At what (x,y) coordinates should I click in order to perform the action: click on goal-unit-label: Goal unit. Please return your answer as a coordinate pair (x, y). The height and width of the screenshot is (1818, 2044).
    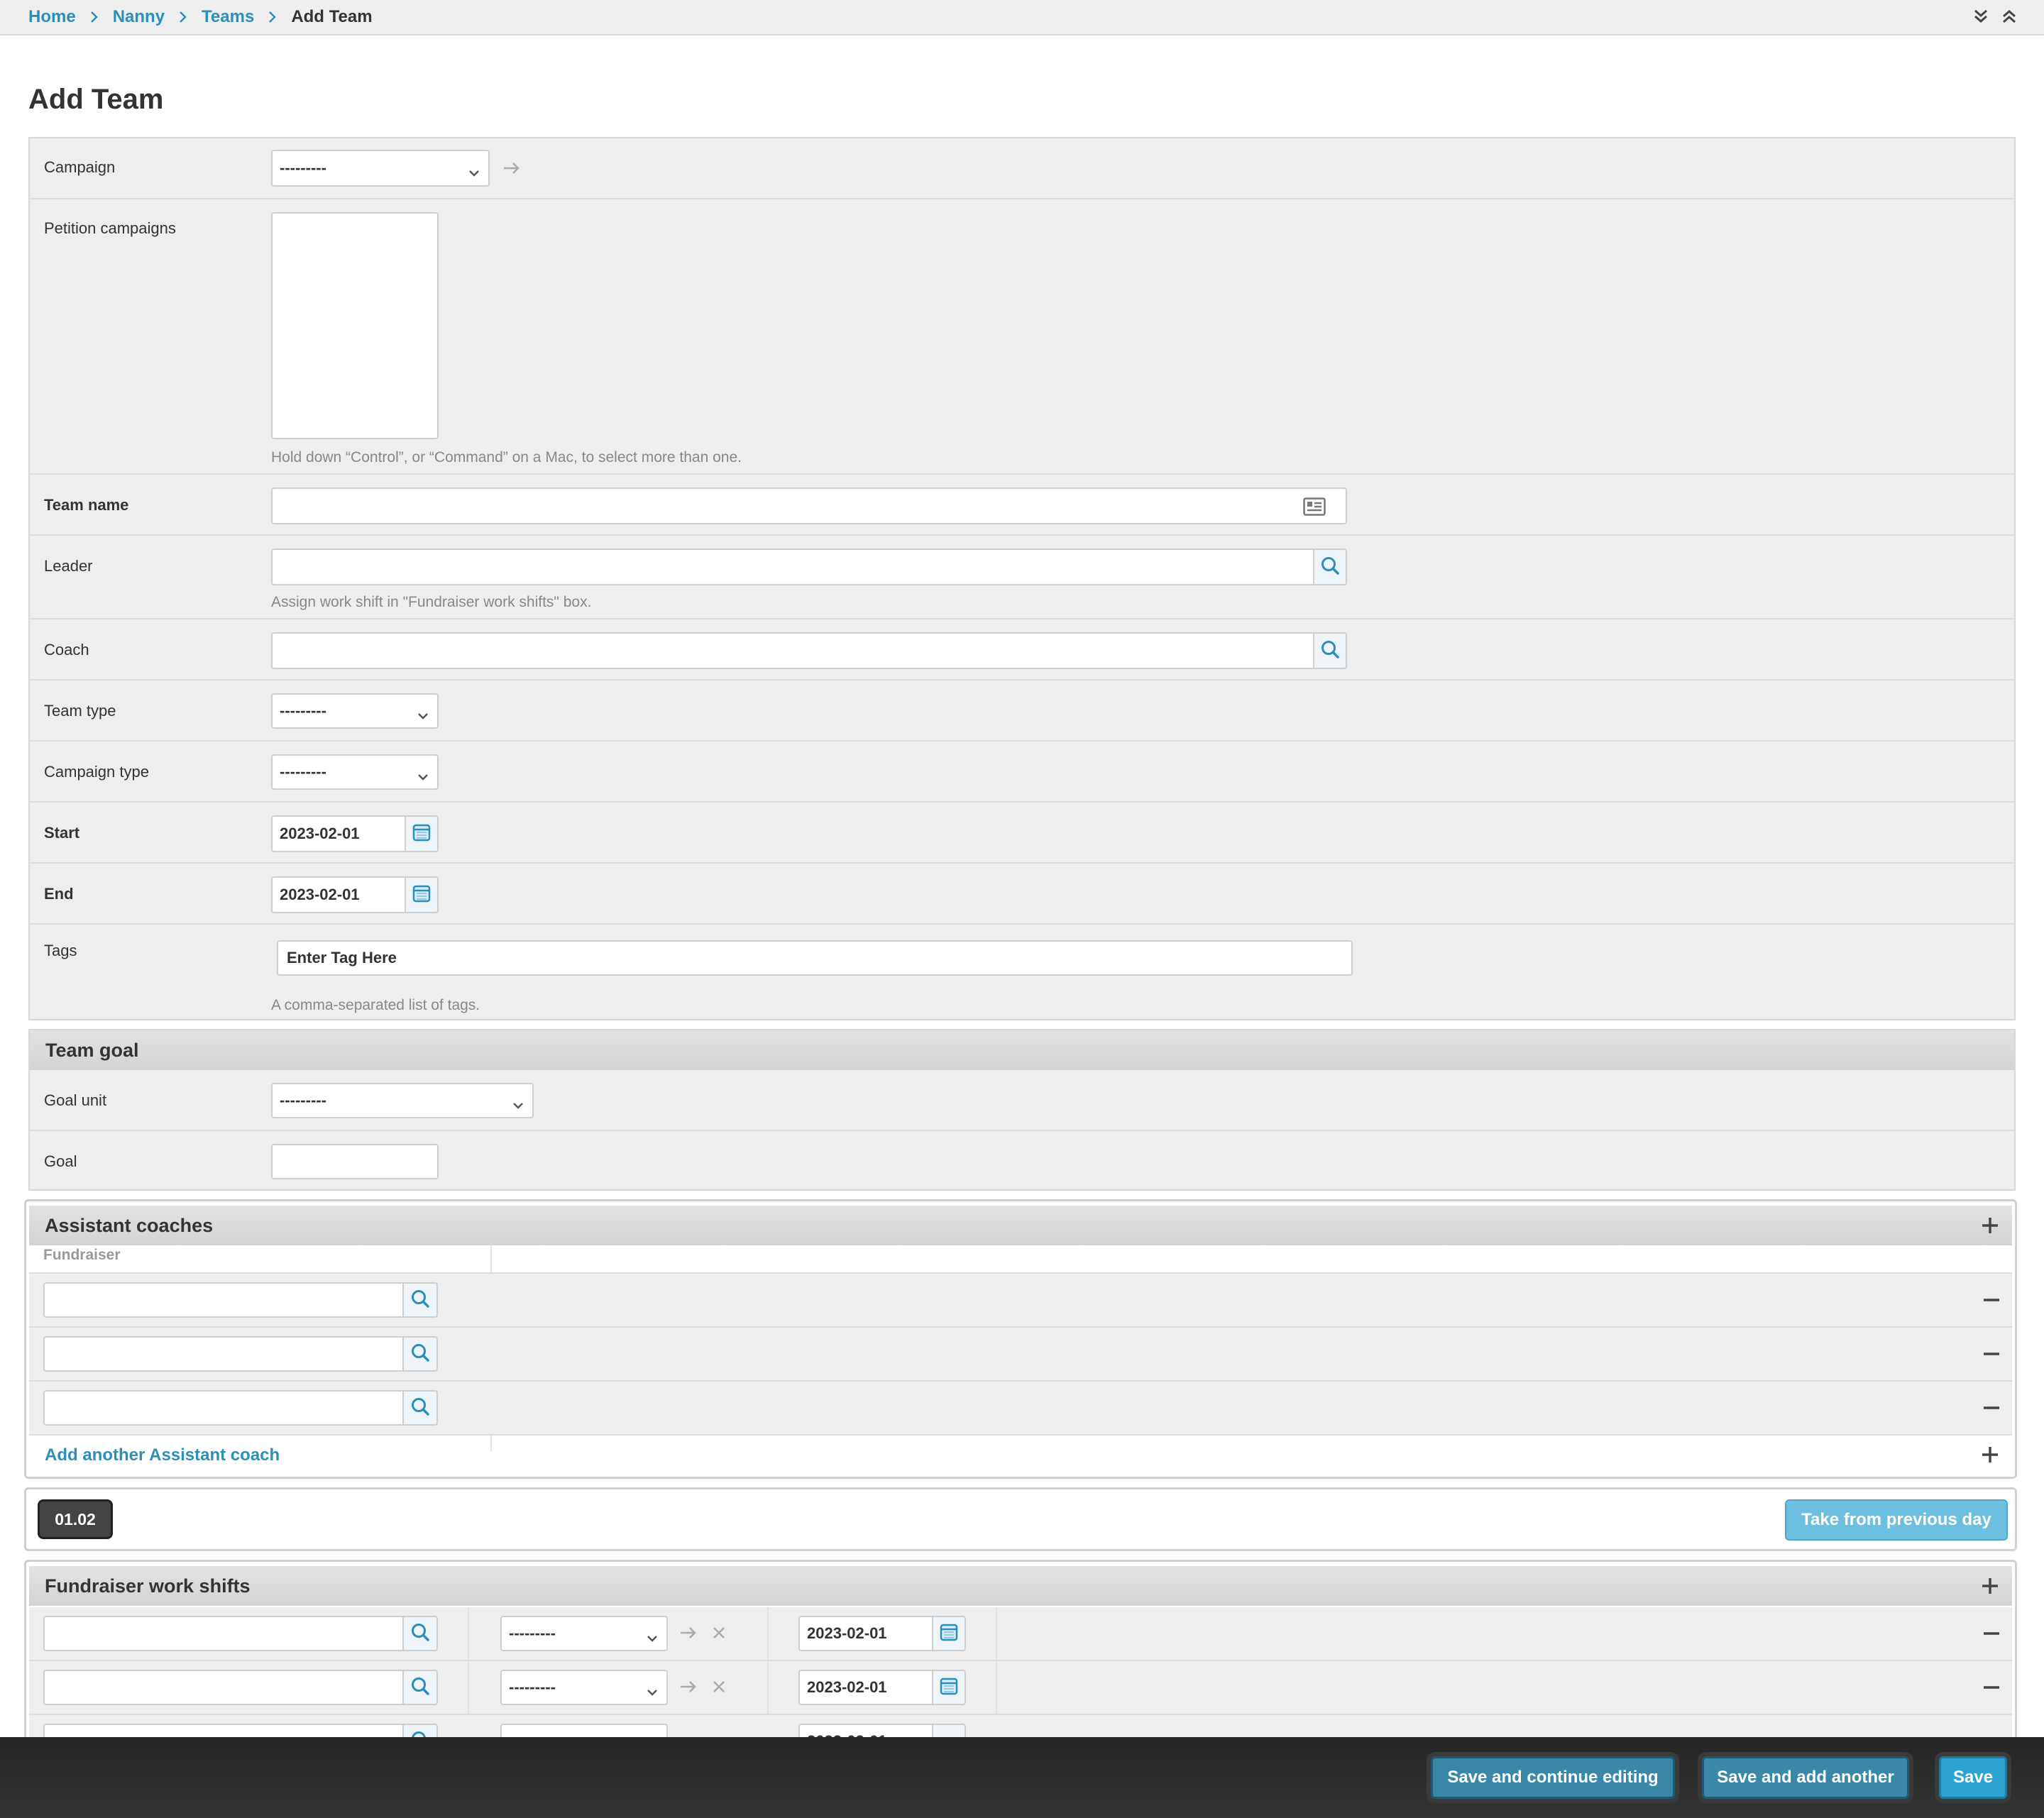
    Looking at the image, I should click on (75, 1100).